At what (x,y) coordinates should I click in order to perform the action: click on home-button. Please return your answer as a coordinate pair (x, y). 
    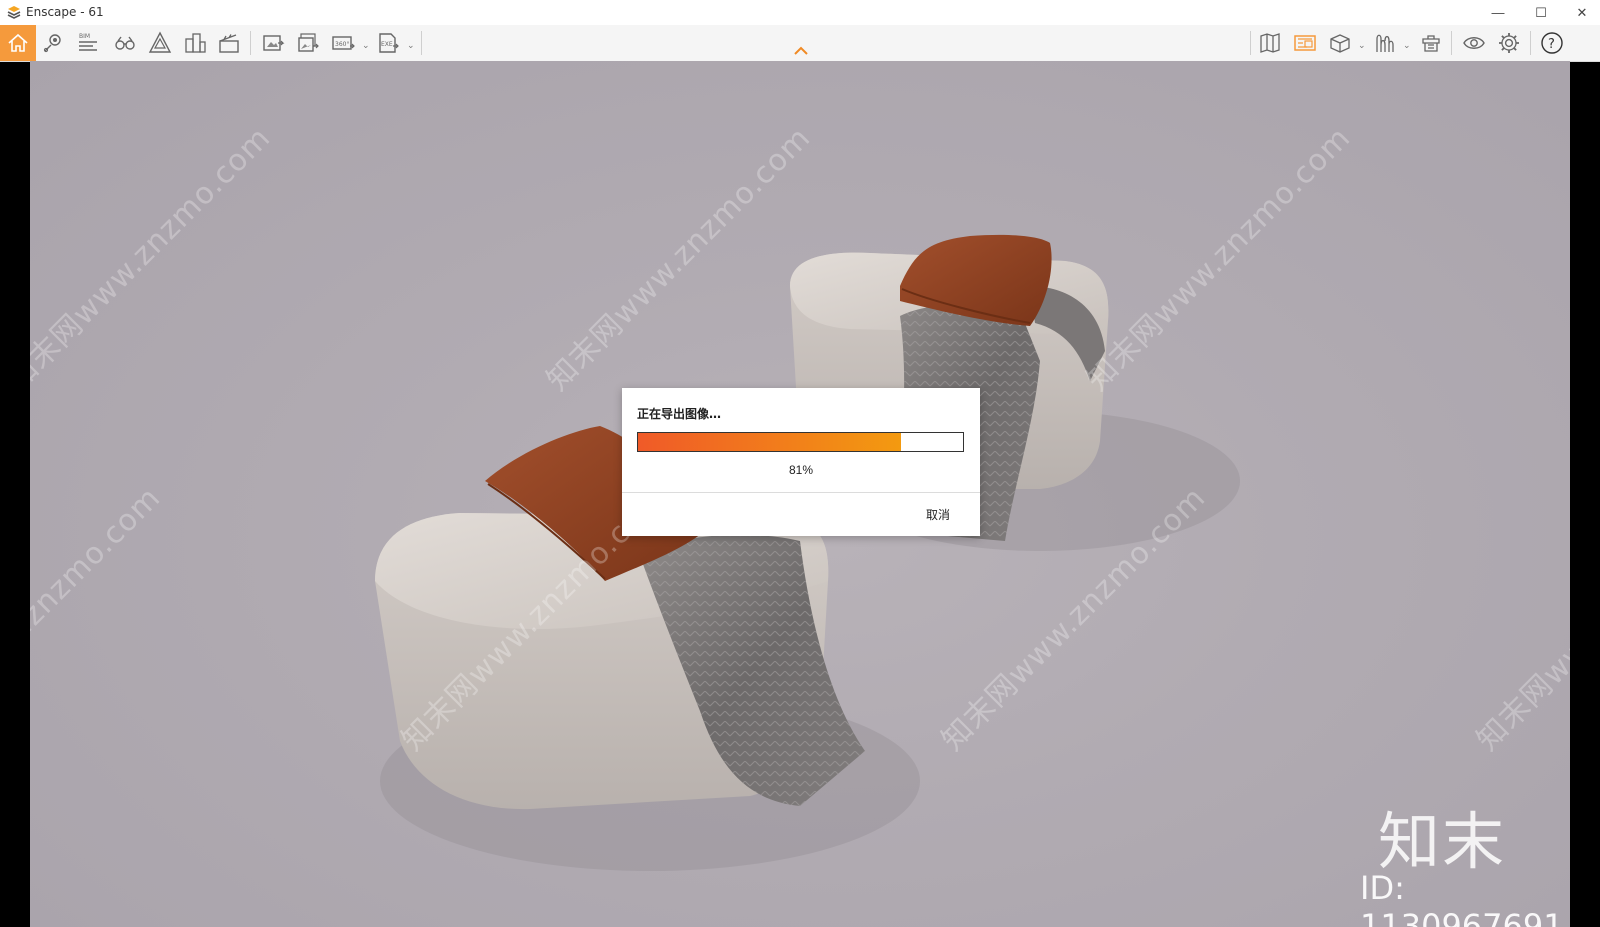
    Looking at the image, I should click on (18, 43).